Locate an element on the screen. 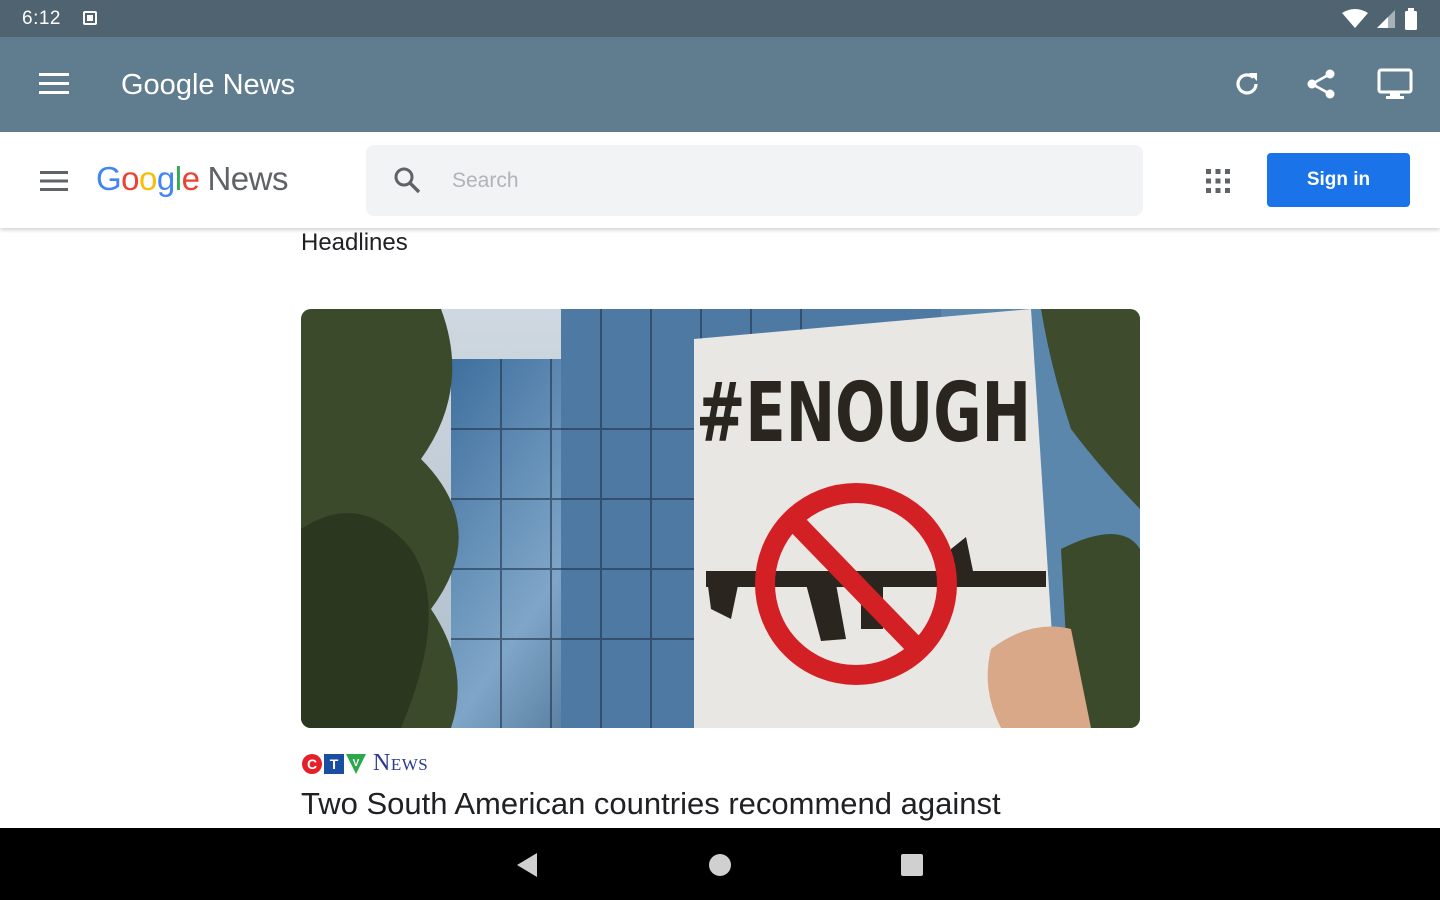 Image resolution: width=1440 pixels, height=900 pixels. google-news-logo: Google News is located at coordinates (192, 179).